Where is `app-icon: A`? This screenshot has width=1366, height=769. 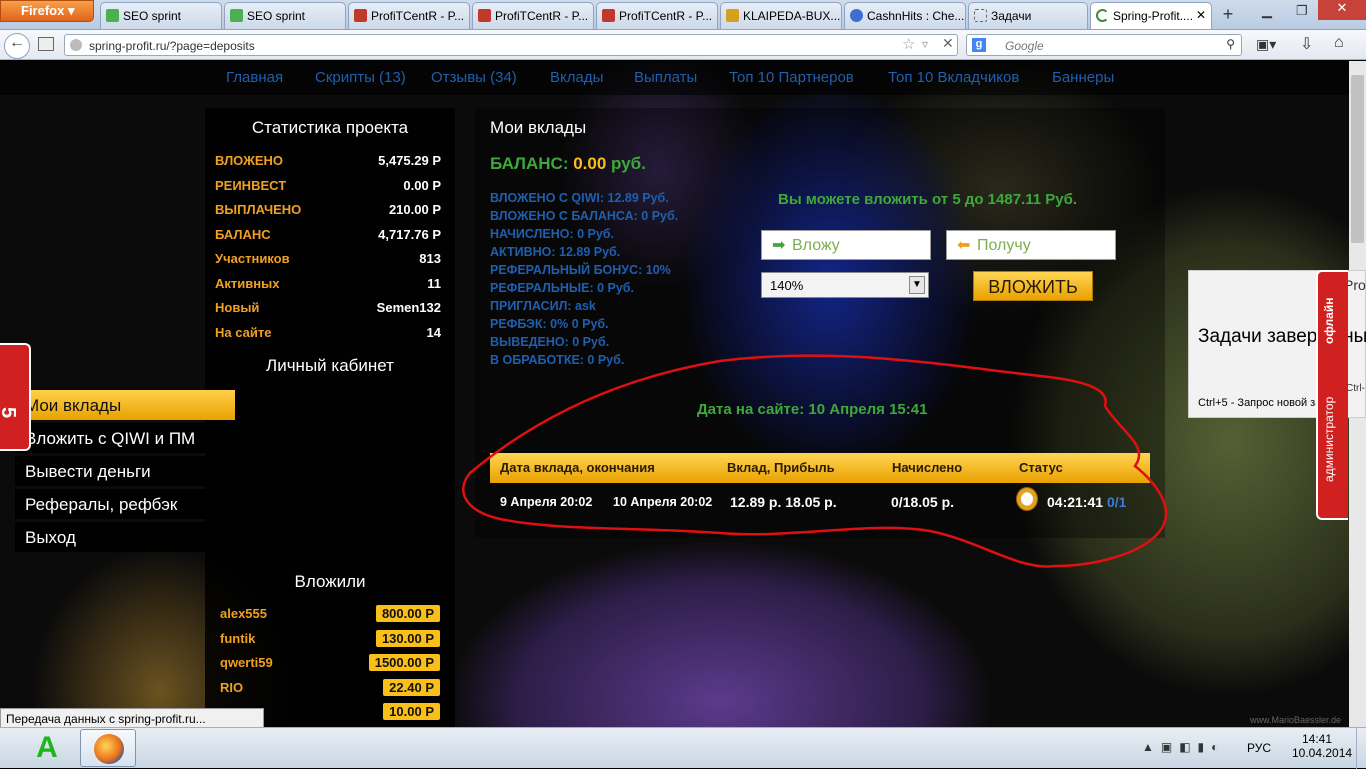 app-icon: A is located at coordinates (47, 748).